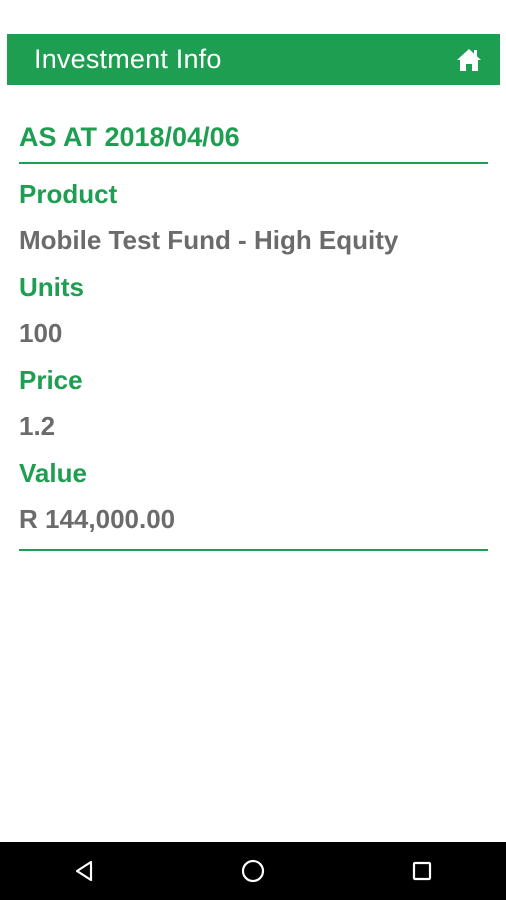 The height and width of the screenshot is (900, 506). I want to click on home-icon, so click(469, 59).